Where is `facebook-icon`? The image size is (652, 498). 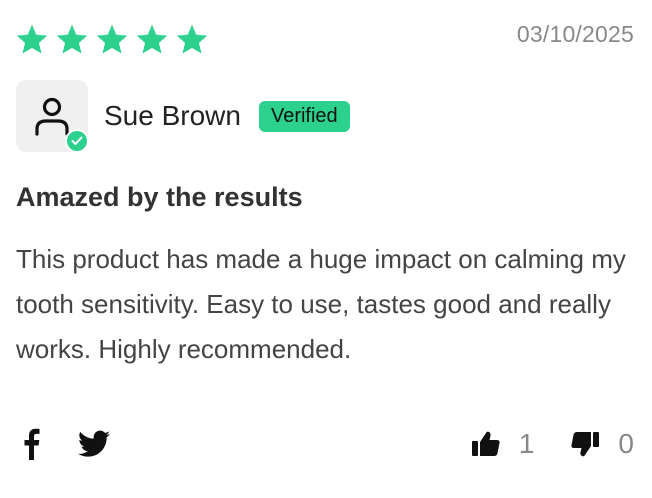 facebook-icon is located at coordinates (31, 444).